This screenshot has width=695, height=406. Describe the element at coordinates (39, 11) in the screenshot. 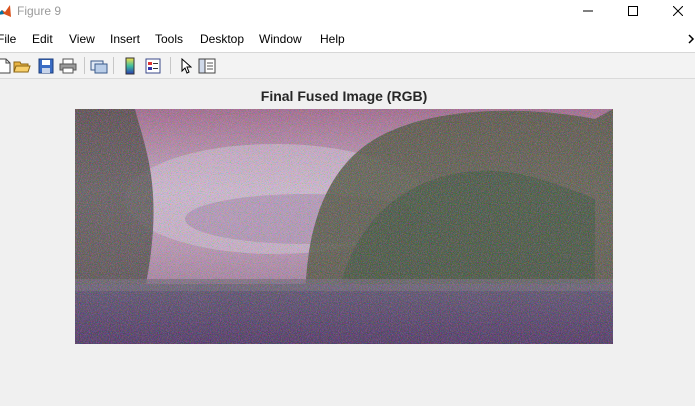

I see `window-title: Figure 9` at that location.